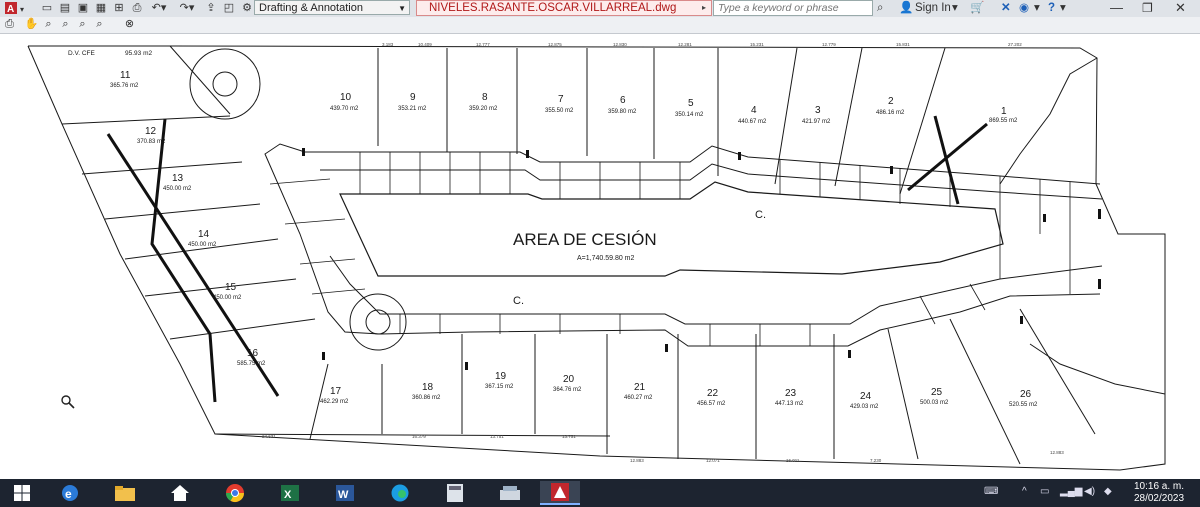 Image resolution: width=1200 pixels, height=507 pixels. I want to click on lot-area: 500.03 m2, so click(934, 403).